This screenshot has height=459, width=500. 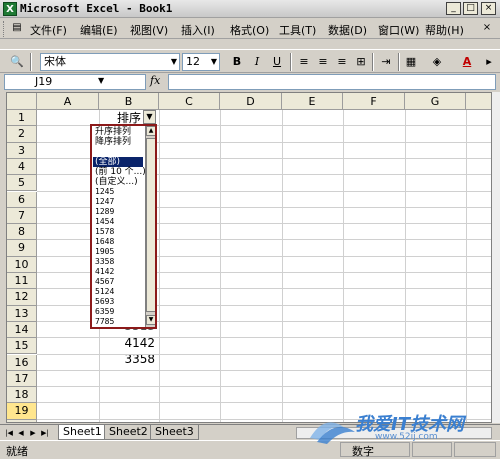 I want to click on align-center-icon: ≡, so click(x=323, y=62).